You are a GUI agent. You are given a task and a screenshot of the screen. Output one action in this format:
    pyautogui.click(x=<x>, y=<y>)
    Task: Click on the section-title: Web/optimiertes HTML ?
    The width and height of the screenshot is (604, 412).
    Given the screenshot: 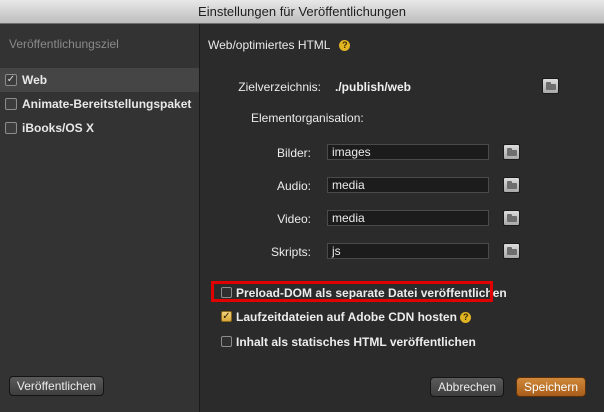 What is the action you would take?
    pyautogui.click(x=279, y=45)
    